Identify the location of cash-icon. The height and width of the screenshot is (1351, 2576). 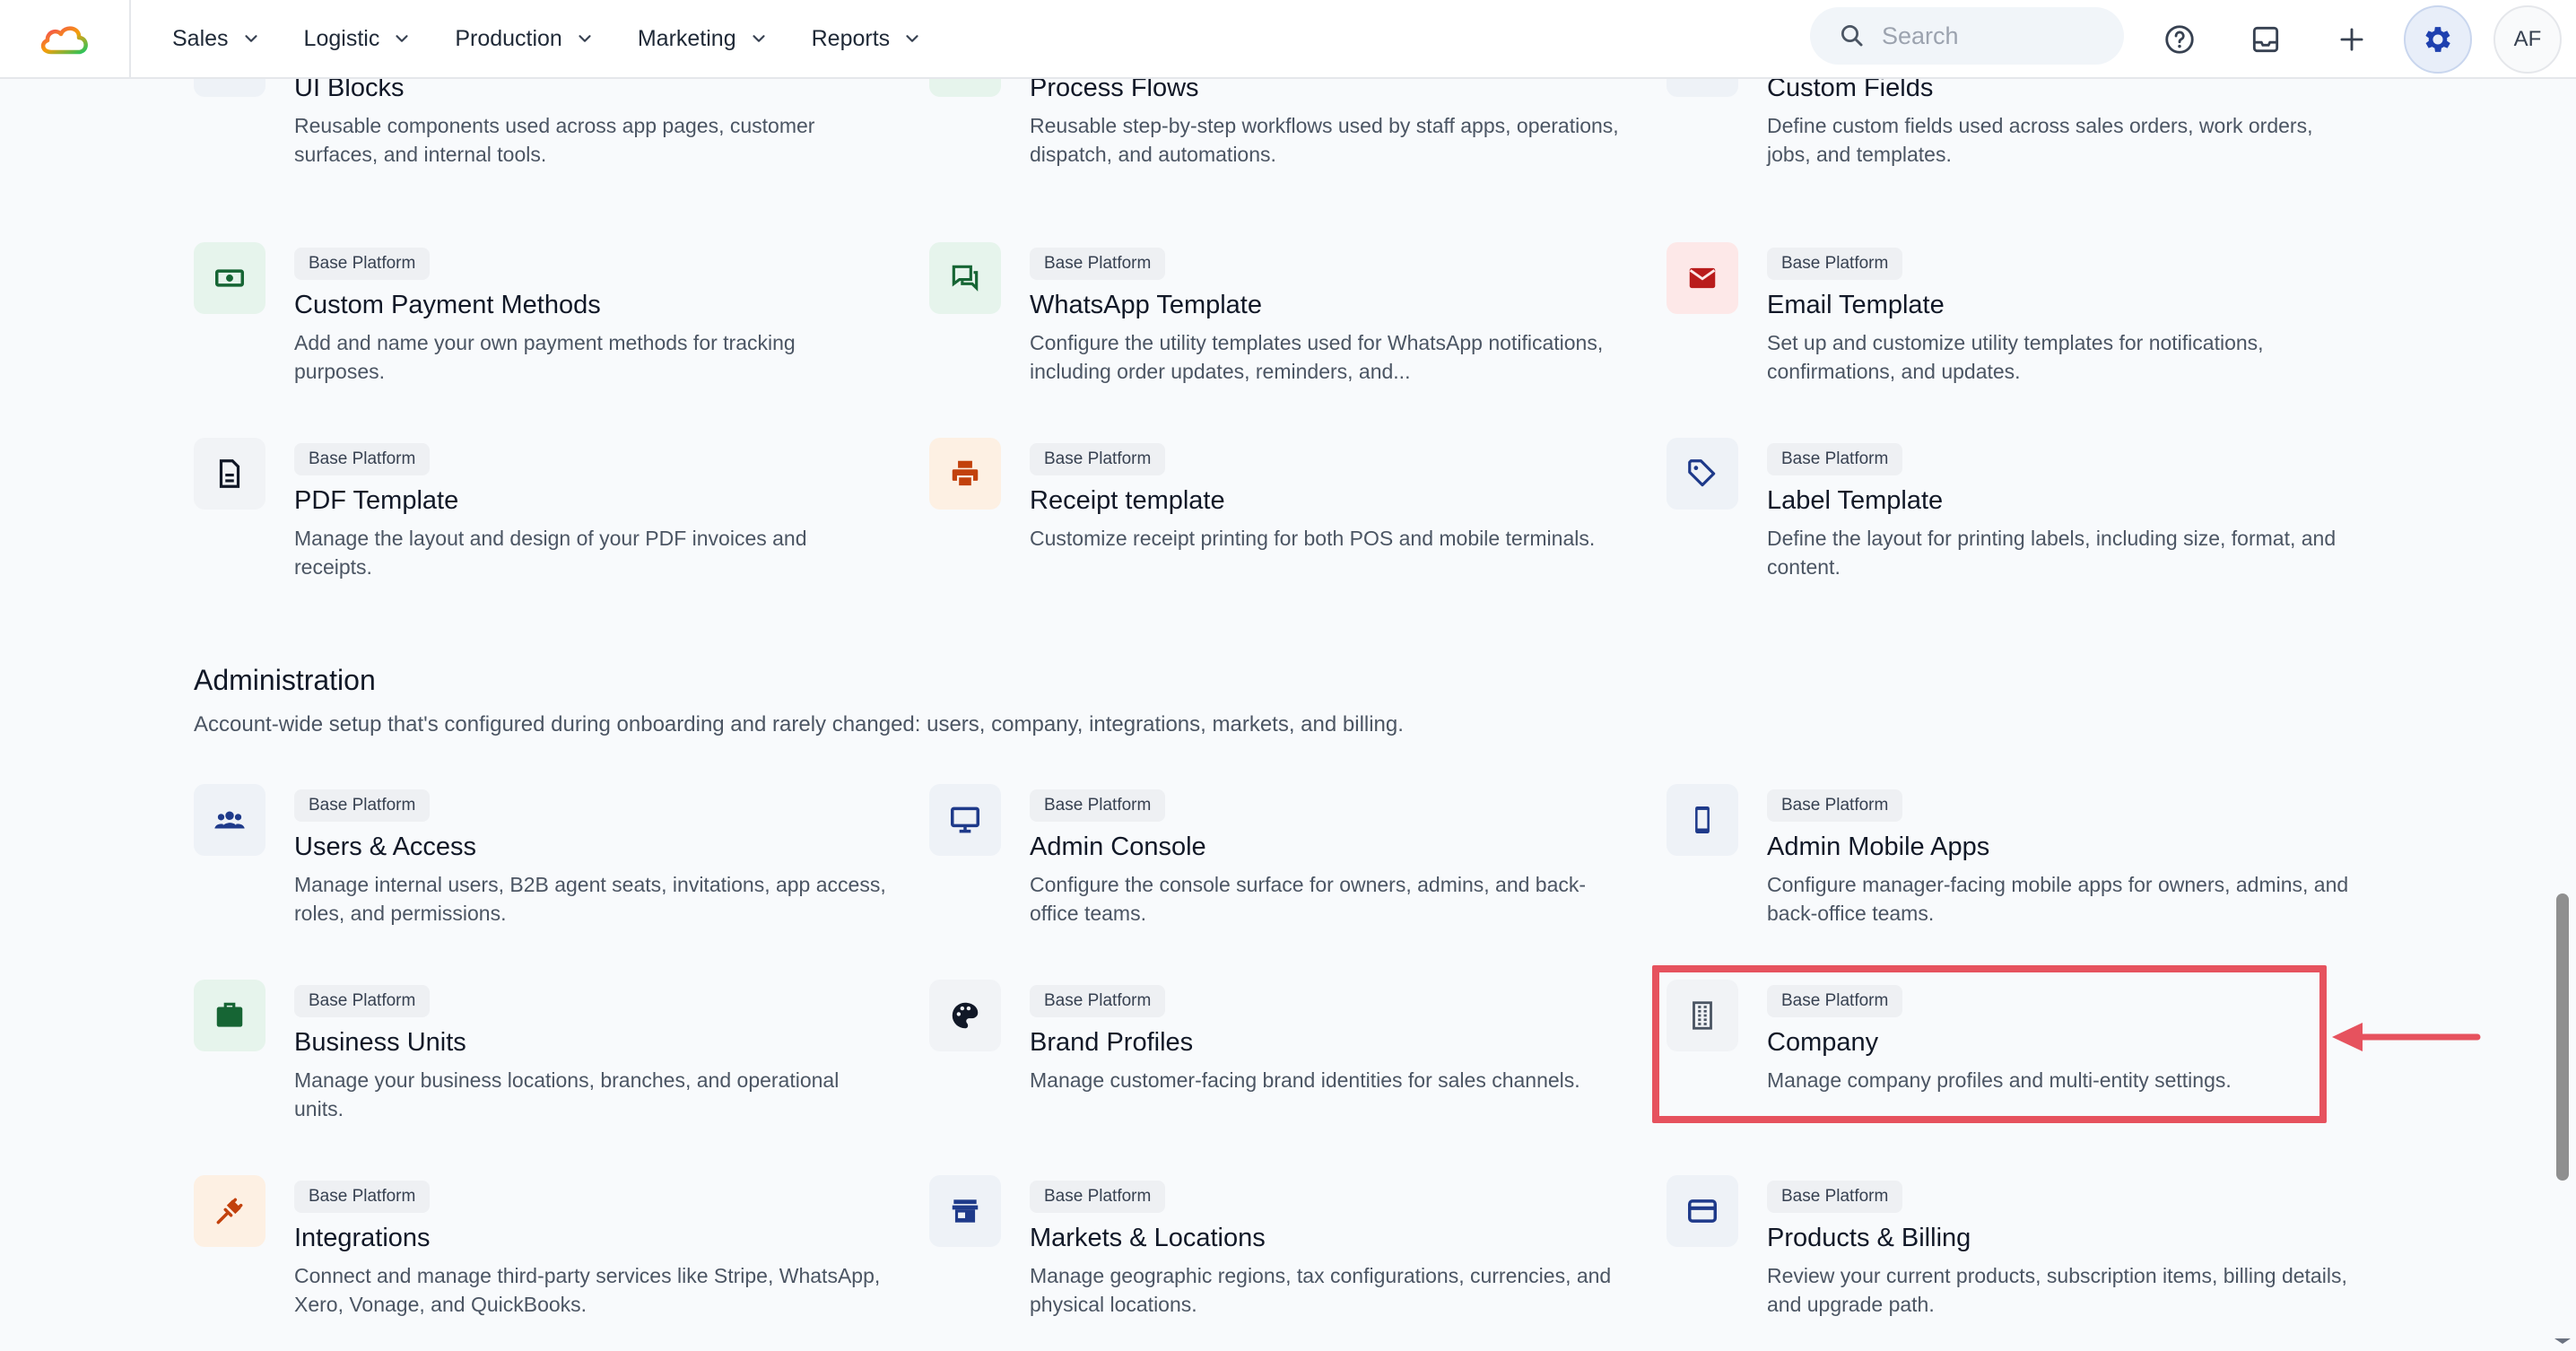
(229, 278).